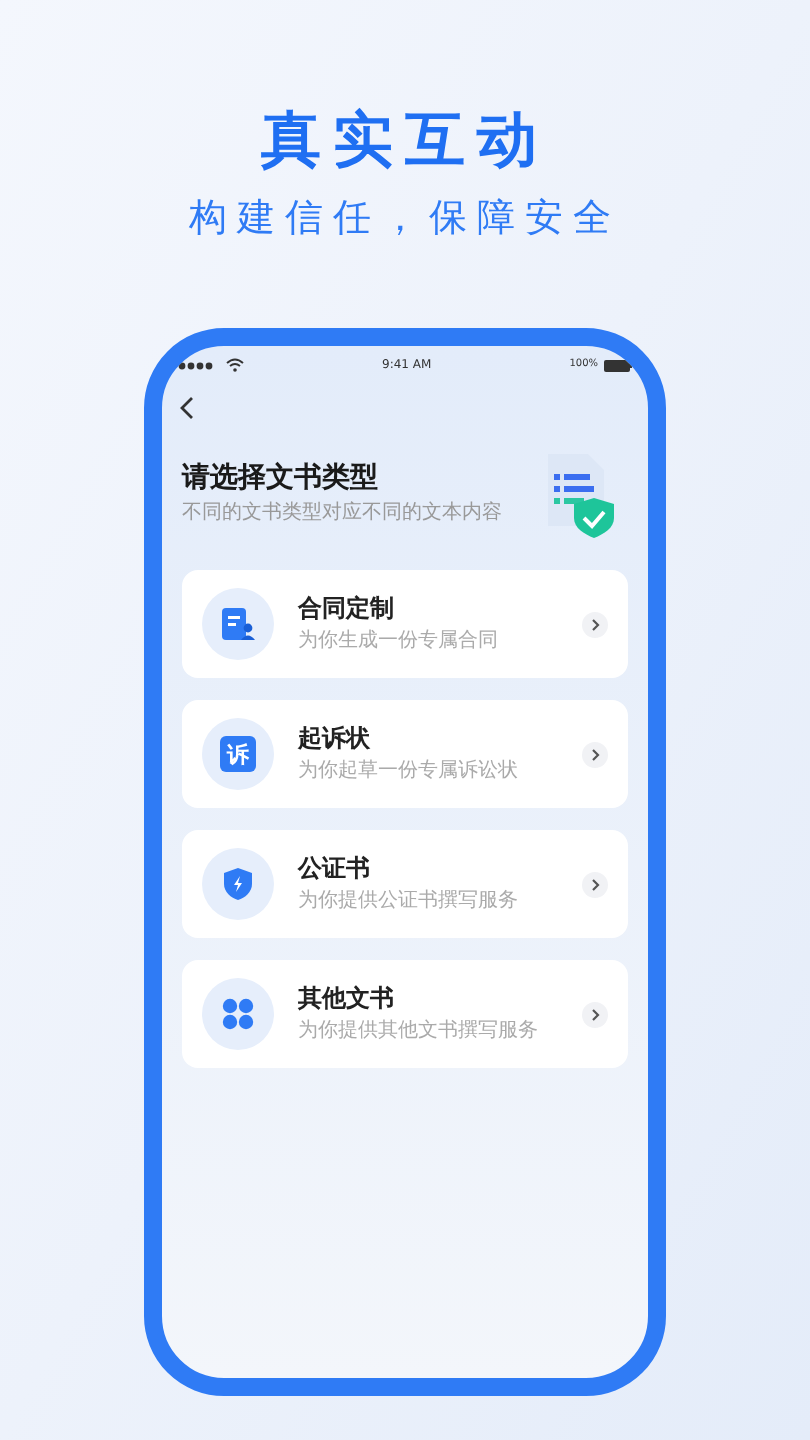 Image resolution: width=810 pixels, height=1440 pixels. What do you see at coordinates (405, 219) in the screenshot?
I see `tagline: 构建信任，保障安全` at bounding box center [405, 219].